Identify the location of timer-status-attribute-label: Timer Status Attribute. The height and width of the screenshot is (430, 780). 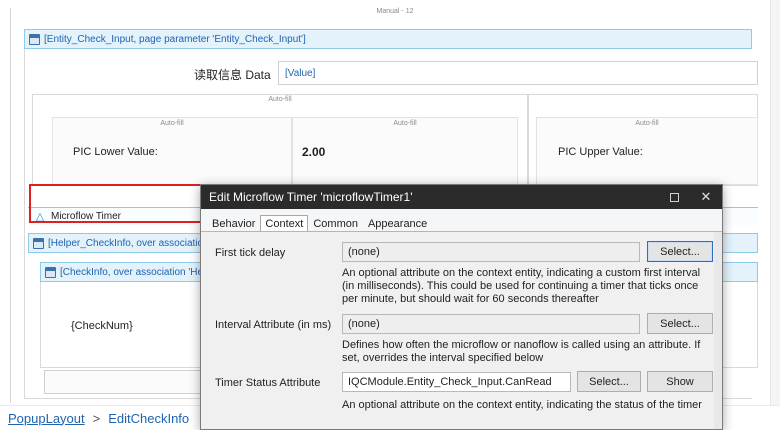
(268, 383).